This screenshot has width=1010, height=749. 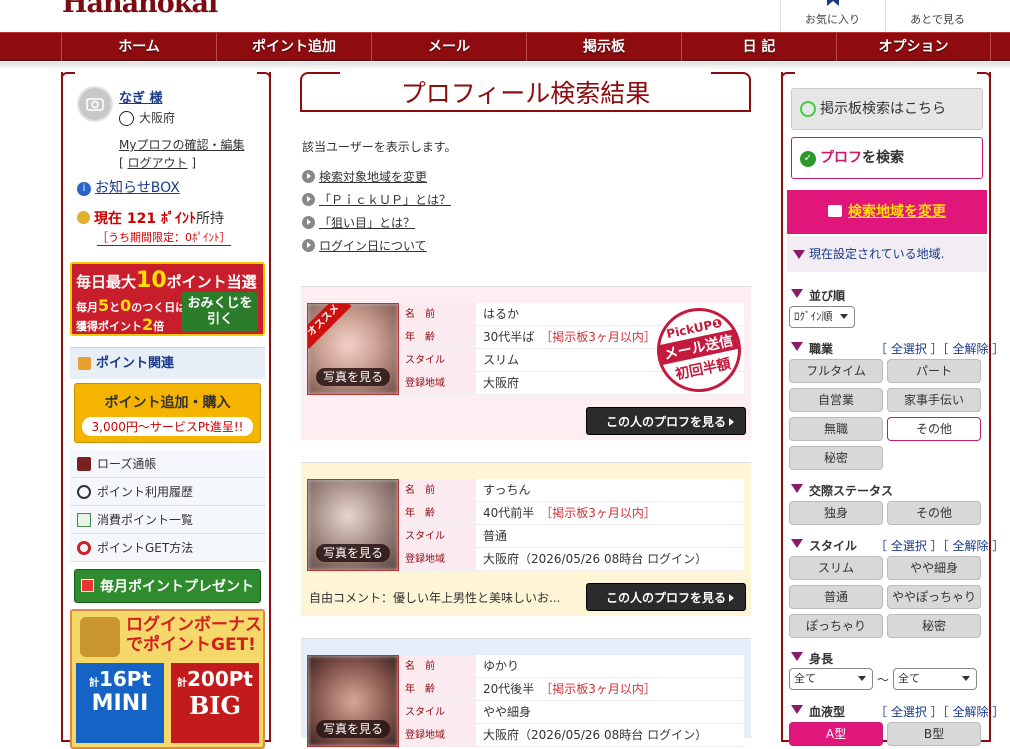 I want to click on job-chip: 家事手伝い, so click(x=934, y=400).